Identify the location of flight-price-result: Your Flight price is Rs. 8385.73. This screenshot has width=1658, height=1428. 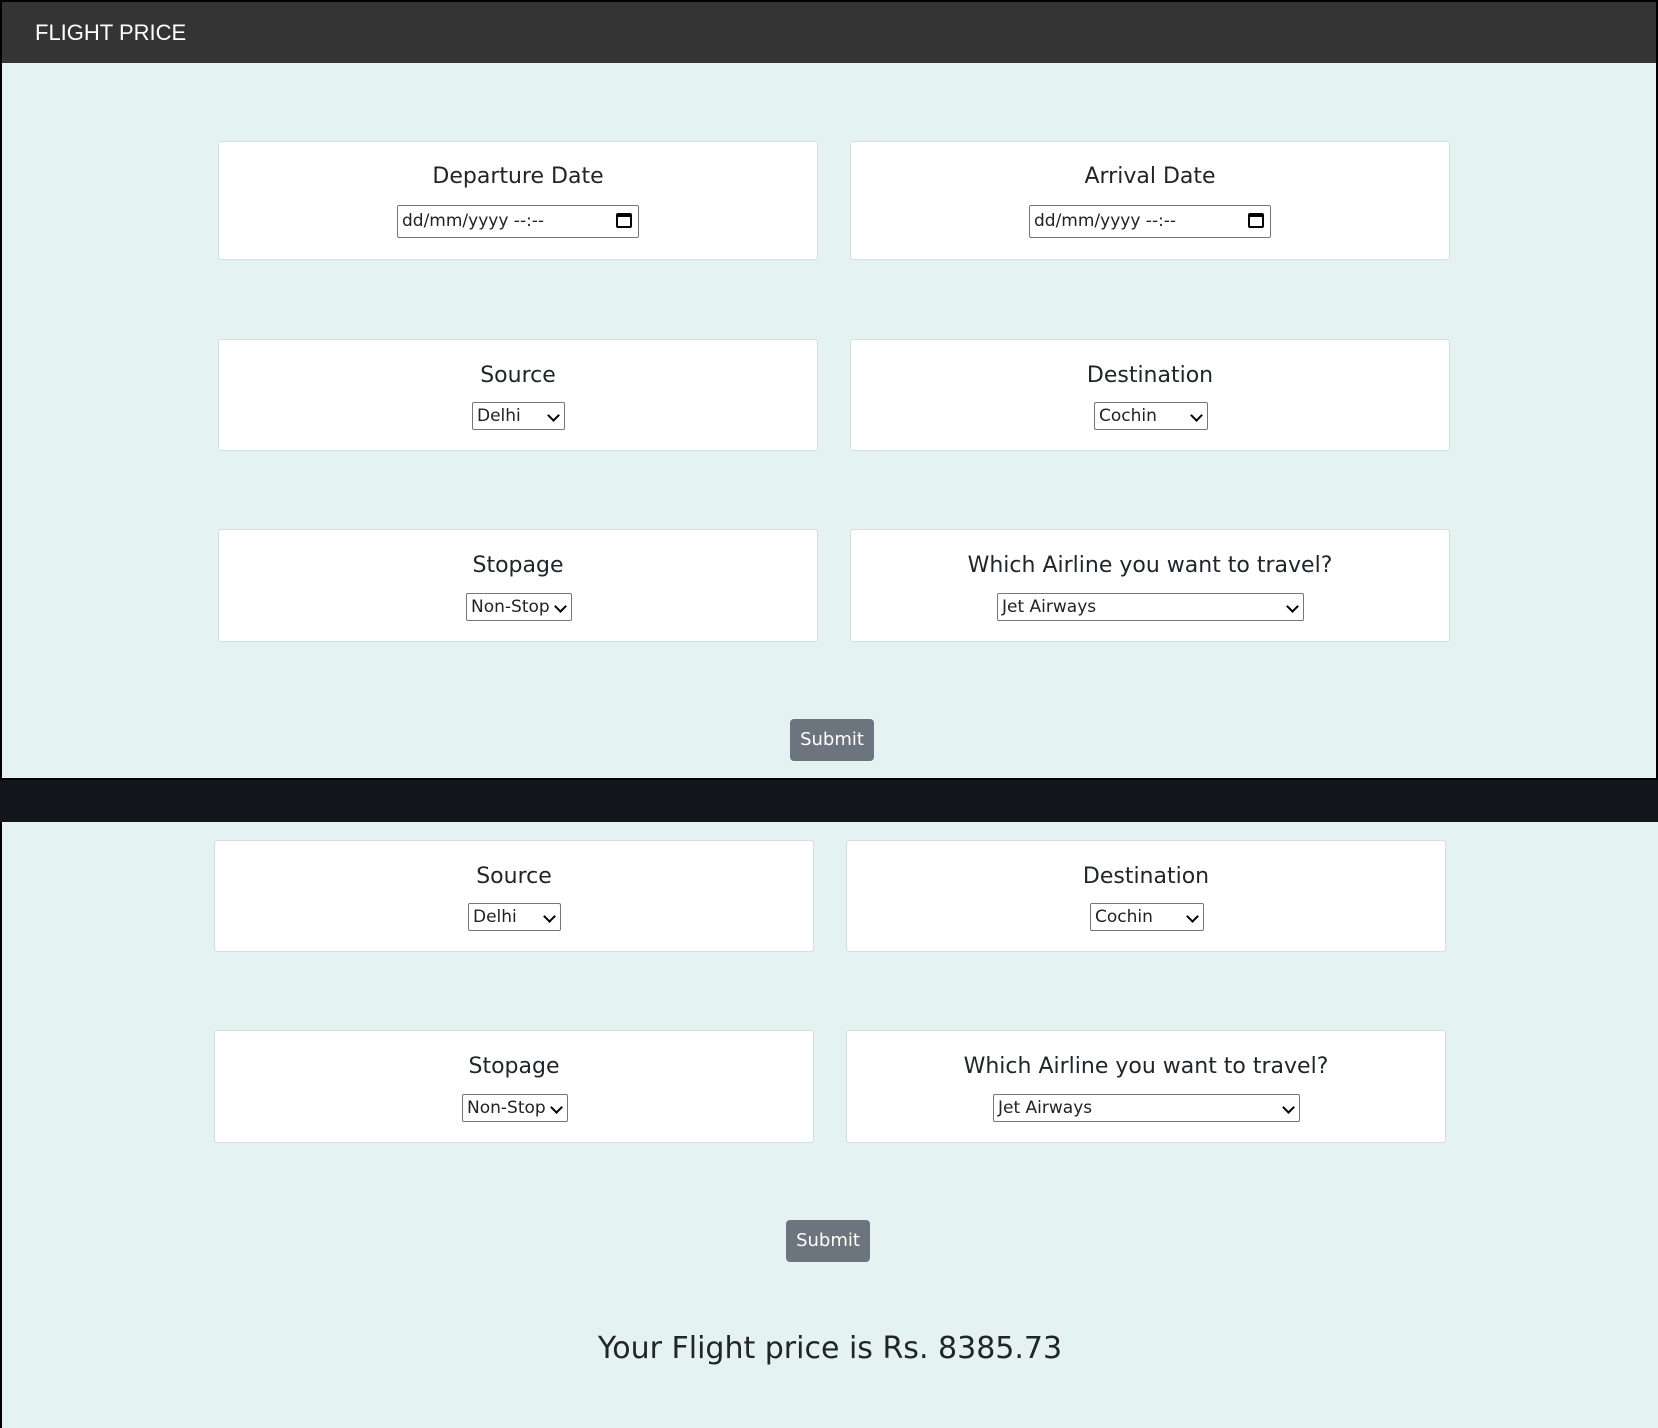
(830, 1348).